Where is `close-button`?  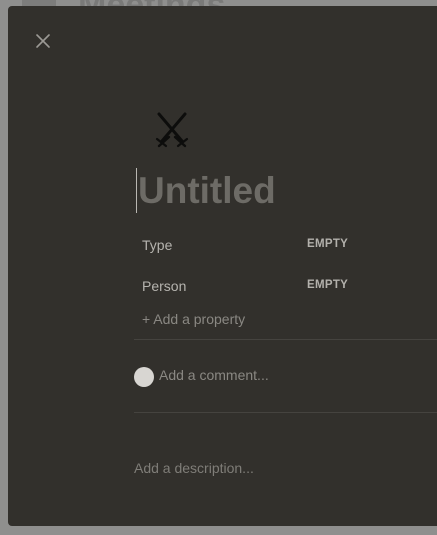
close-button is located at coordinates (43, 41).